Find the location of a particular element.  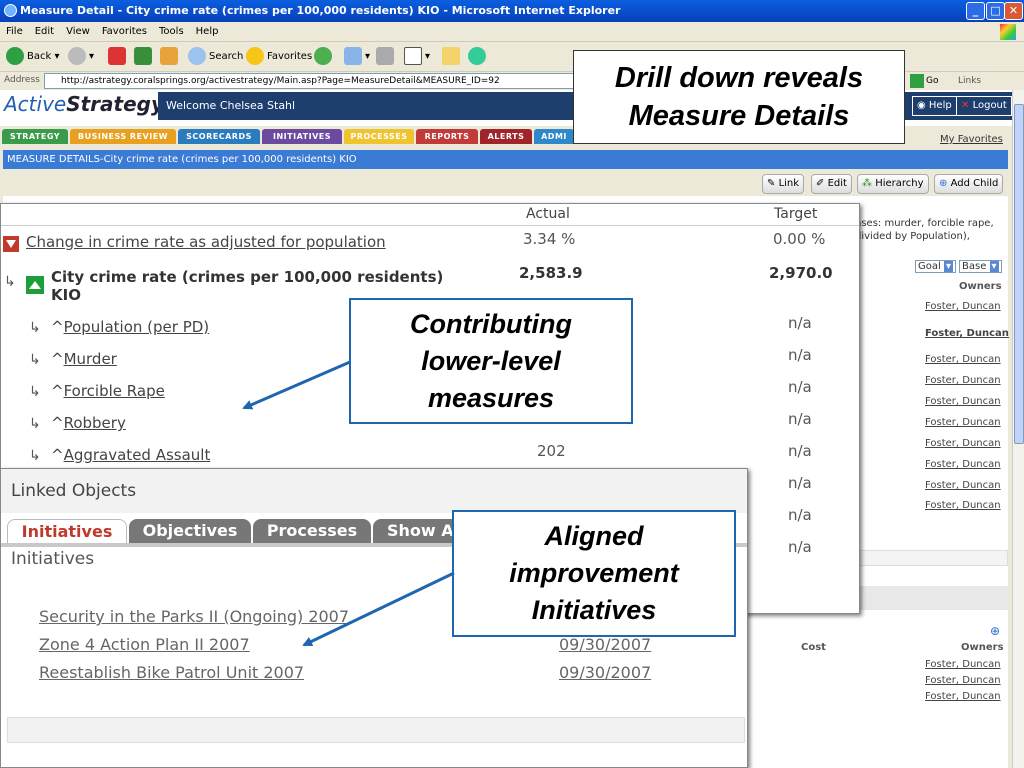

callout-arrows is located at coordinates (348, 503).